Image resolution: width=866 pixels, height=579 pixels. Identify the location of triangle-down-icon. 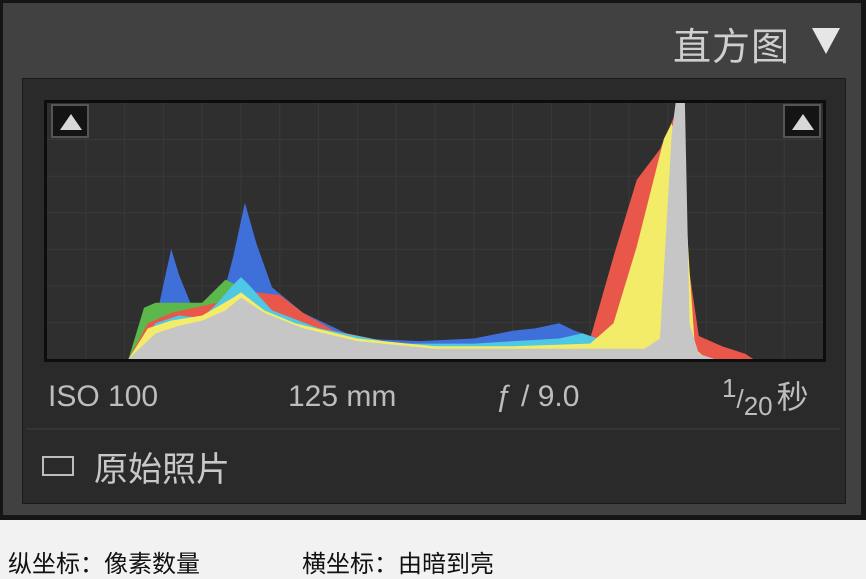
(826, 41).